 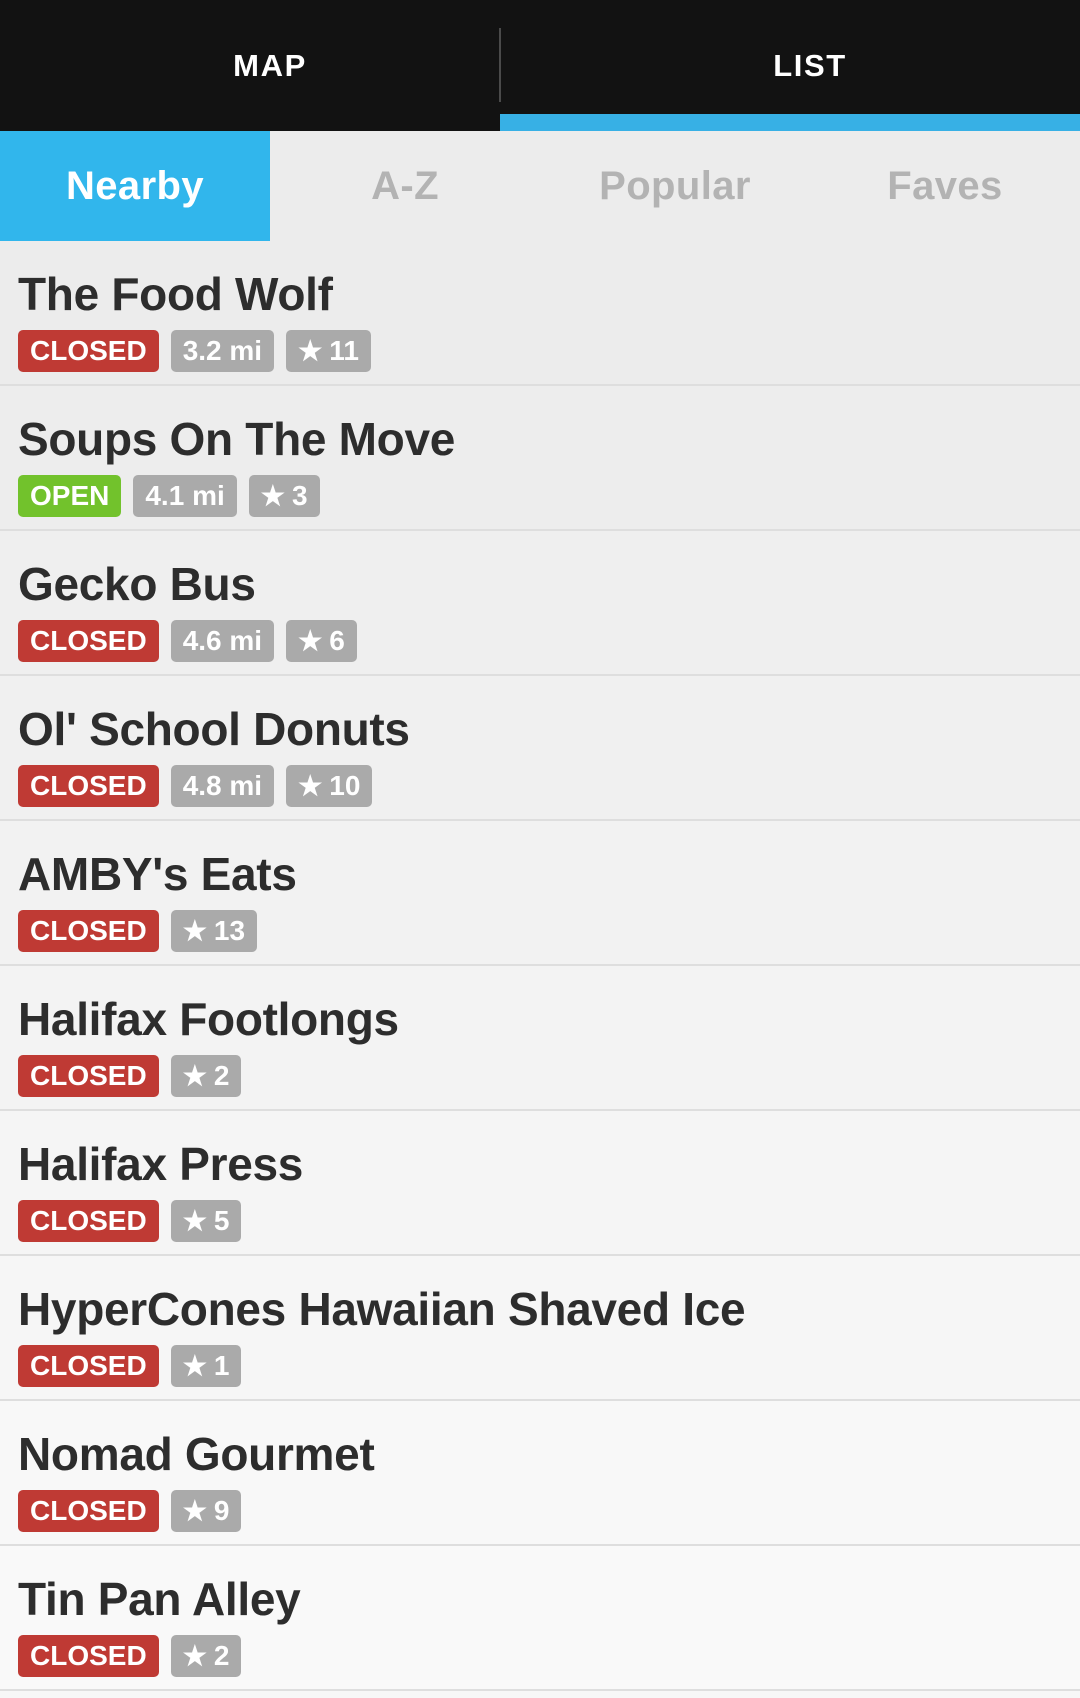 I want to click on list-item-badges: CLOSED 4.6 mi ★ 6, so click(x=549, y=641).